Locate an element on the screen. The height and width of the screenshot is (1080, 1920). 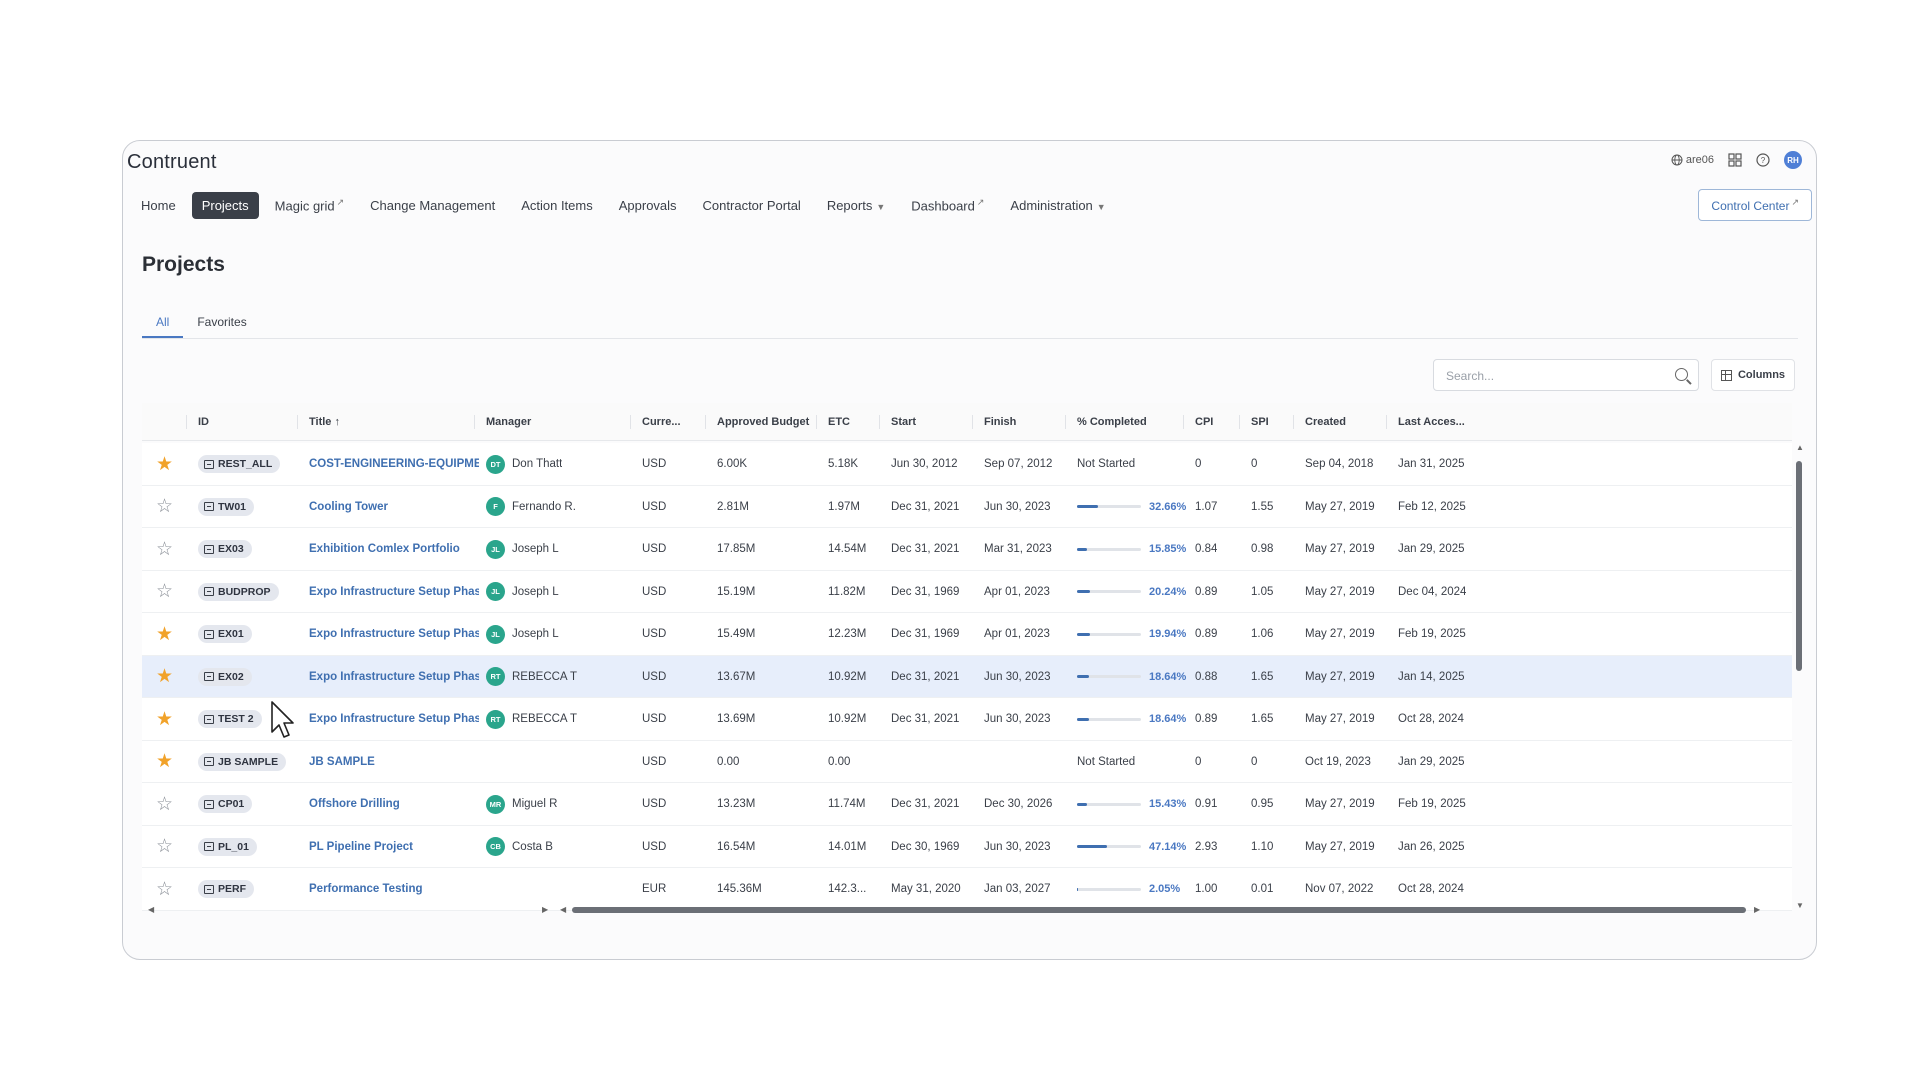
nav-item-home: Home is located at coordinates (158, 205).